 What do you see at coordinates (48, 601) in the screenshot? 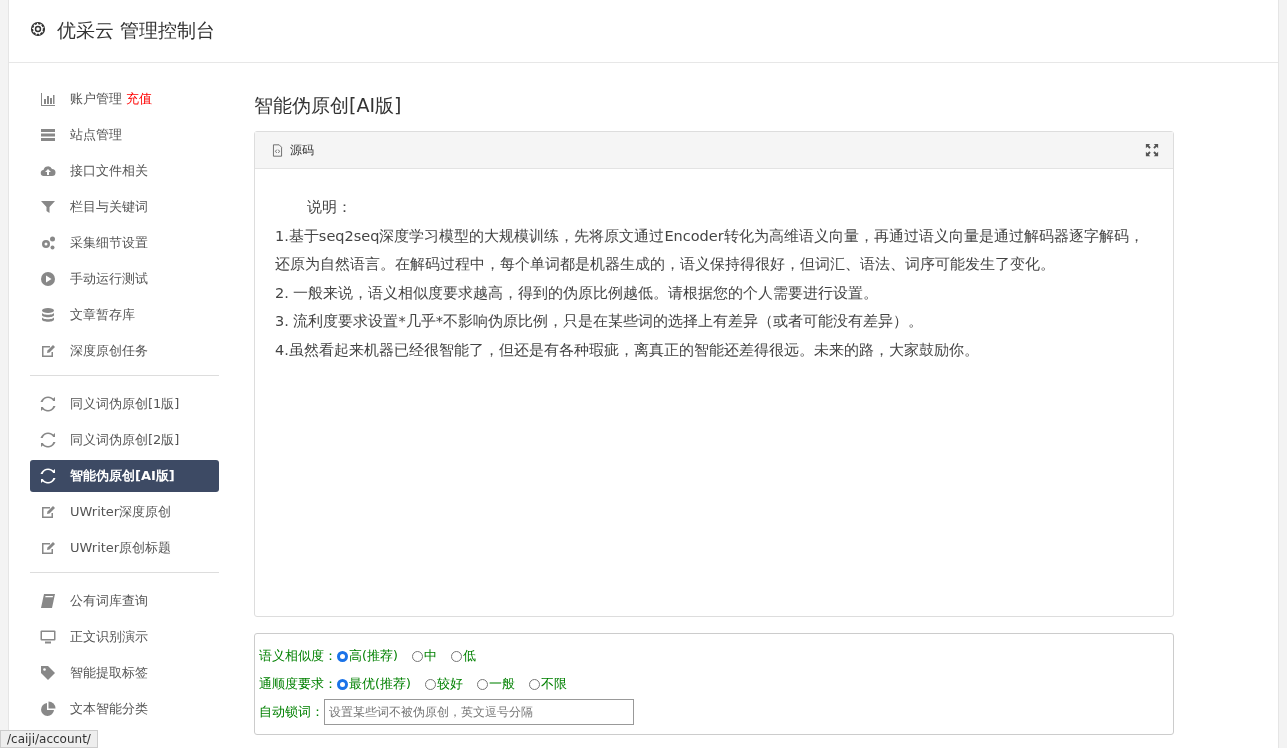
I see `book-icon` at bounding box center [48, 601].